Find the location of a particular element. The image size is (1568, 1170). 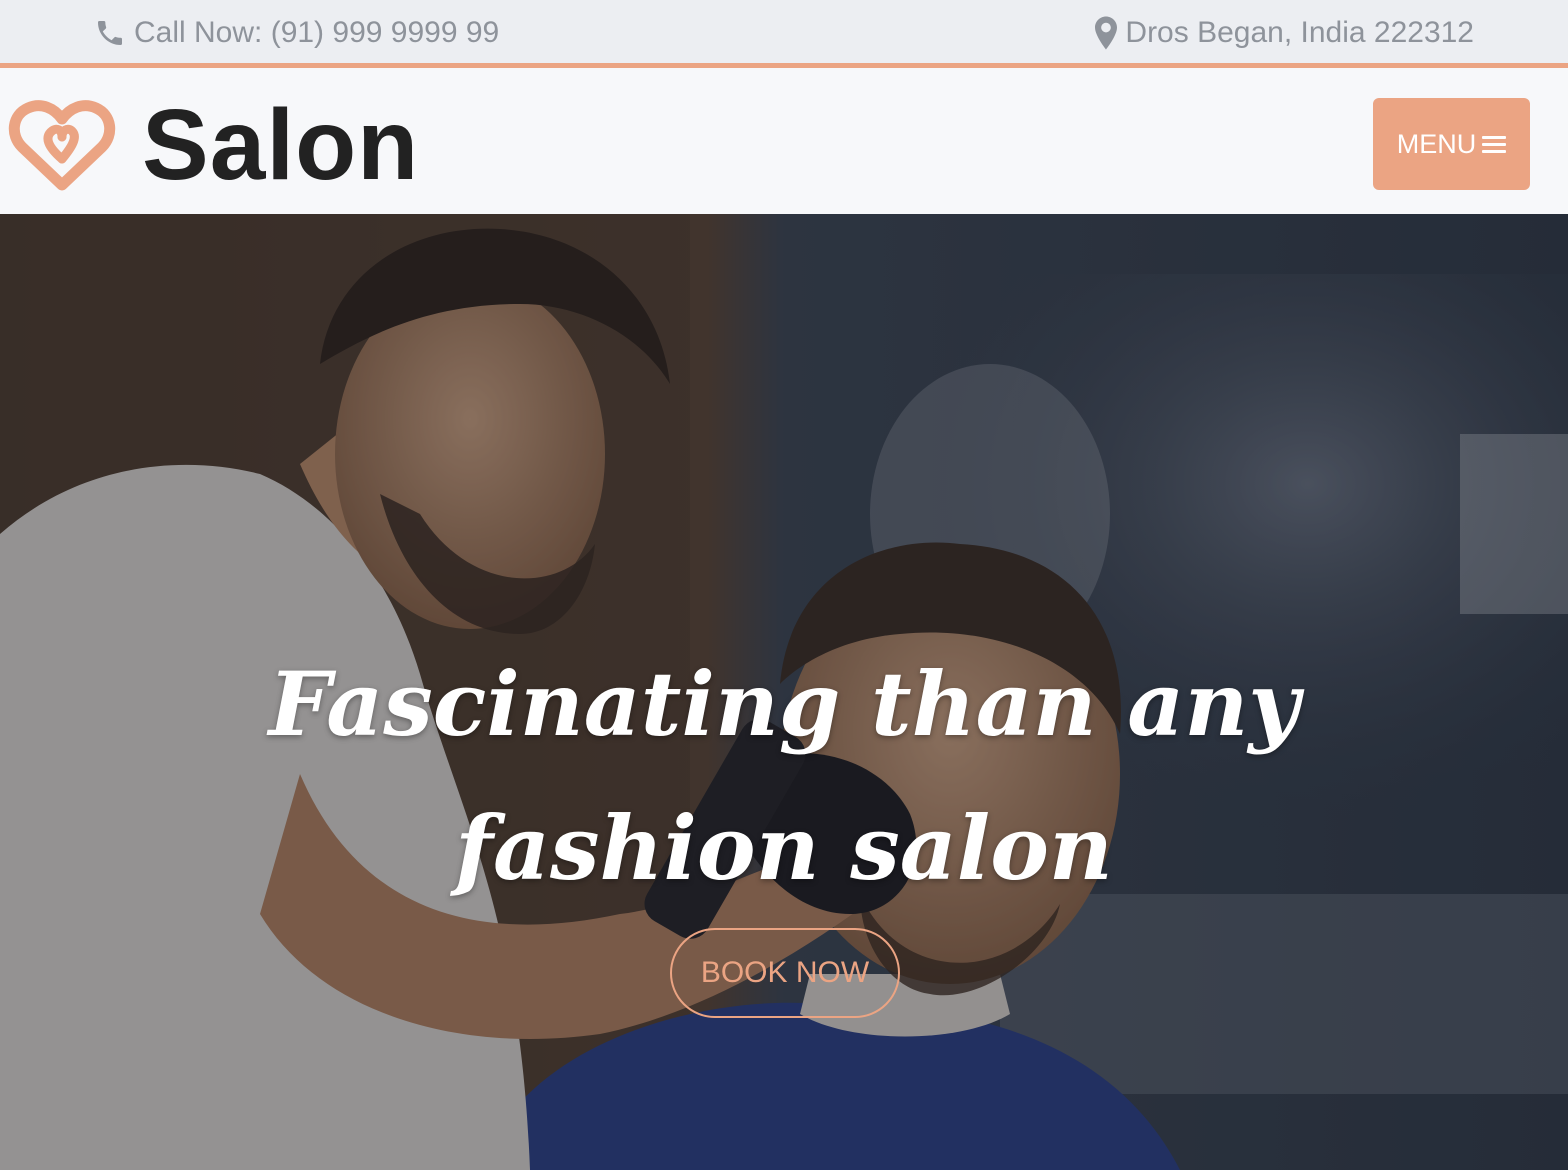

address-text: Dros Began, India 222312 is located at coordinates (1299, 32).